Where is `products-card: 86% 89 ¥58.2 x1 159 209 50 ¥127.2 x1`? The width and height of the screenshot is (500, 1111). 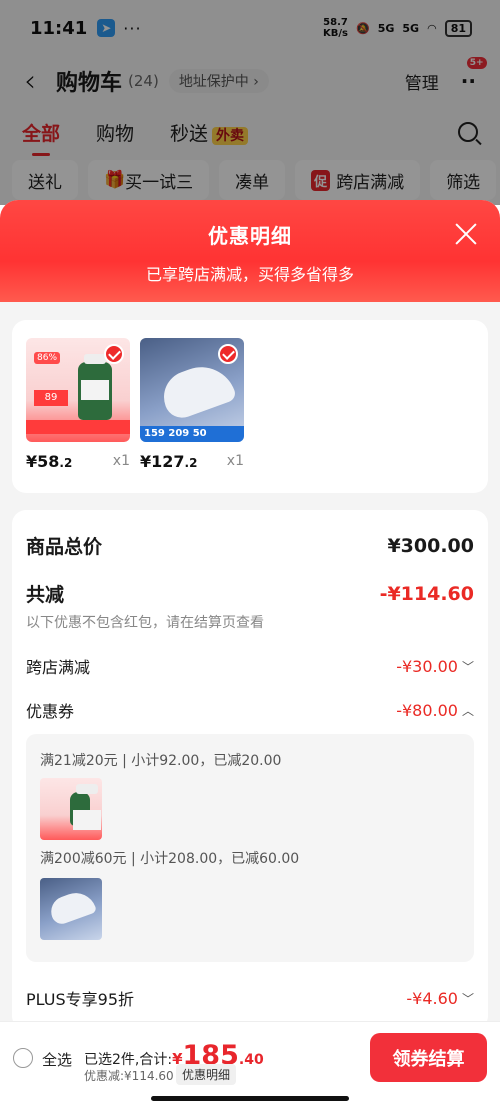 products-card: 86% 89 ¥58.2 x1 159 209 50 ¥127.2 x1 is located at coordinates (250, 406).